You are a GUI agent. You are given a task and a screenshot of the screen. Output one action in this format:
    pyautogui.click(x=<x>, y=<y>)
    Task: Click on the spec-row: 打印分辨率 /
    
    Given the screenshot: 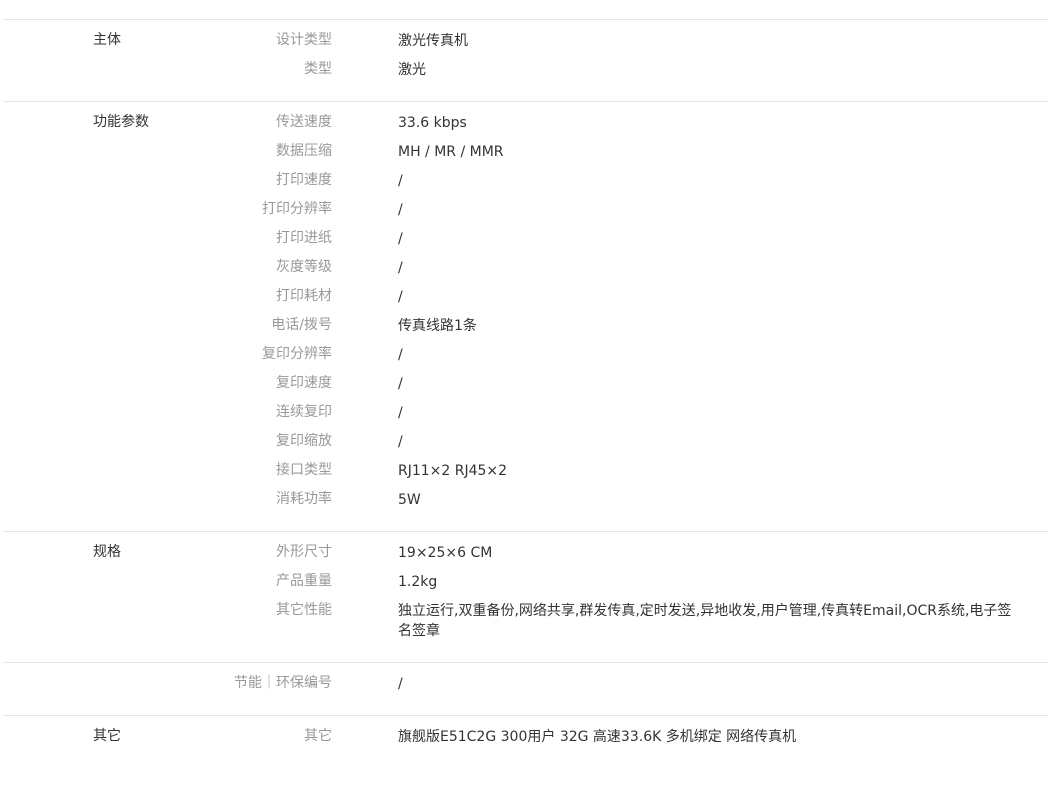 What is the action you would take?
    pyautogui.click(x=525, y=213)
    